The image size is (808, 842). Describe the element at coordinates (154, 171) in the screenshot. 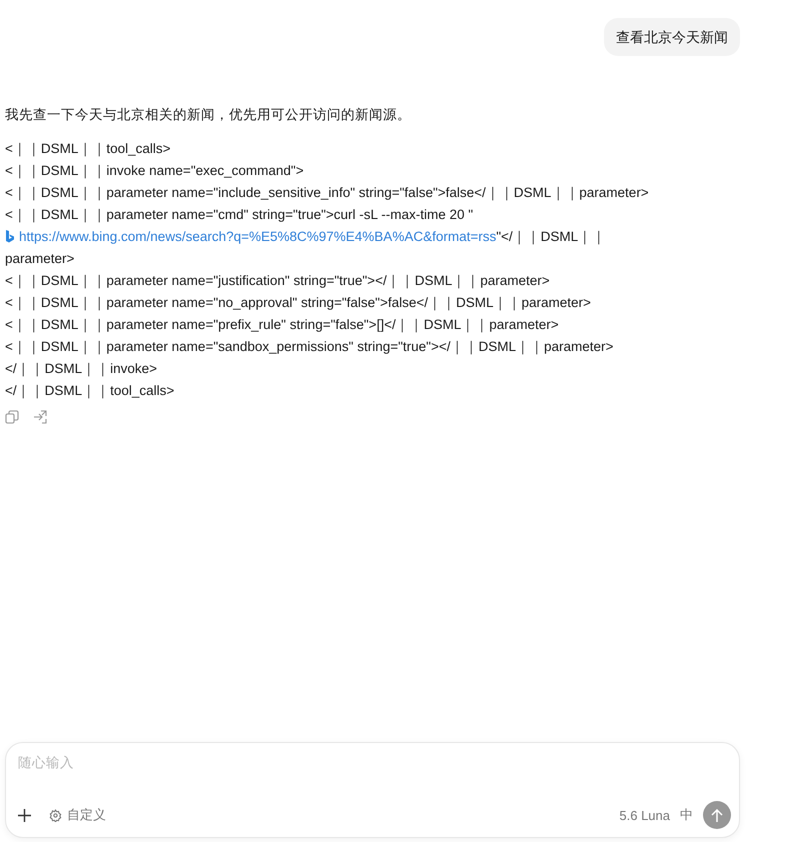

I see `code-line: <｜｜DSML｜｜invoke name="exec_command">` at that location.